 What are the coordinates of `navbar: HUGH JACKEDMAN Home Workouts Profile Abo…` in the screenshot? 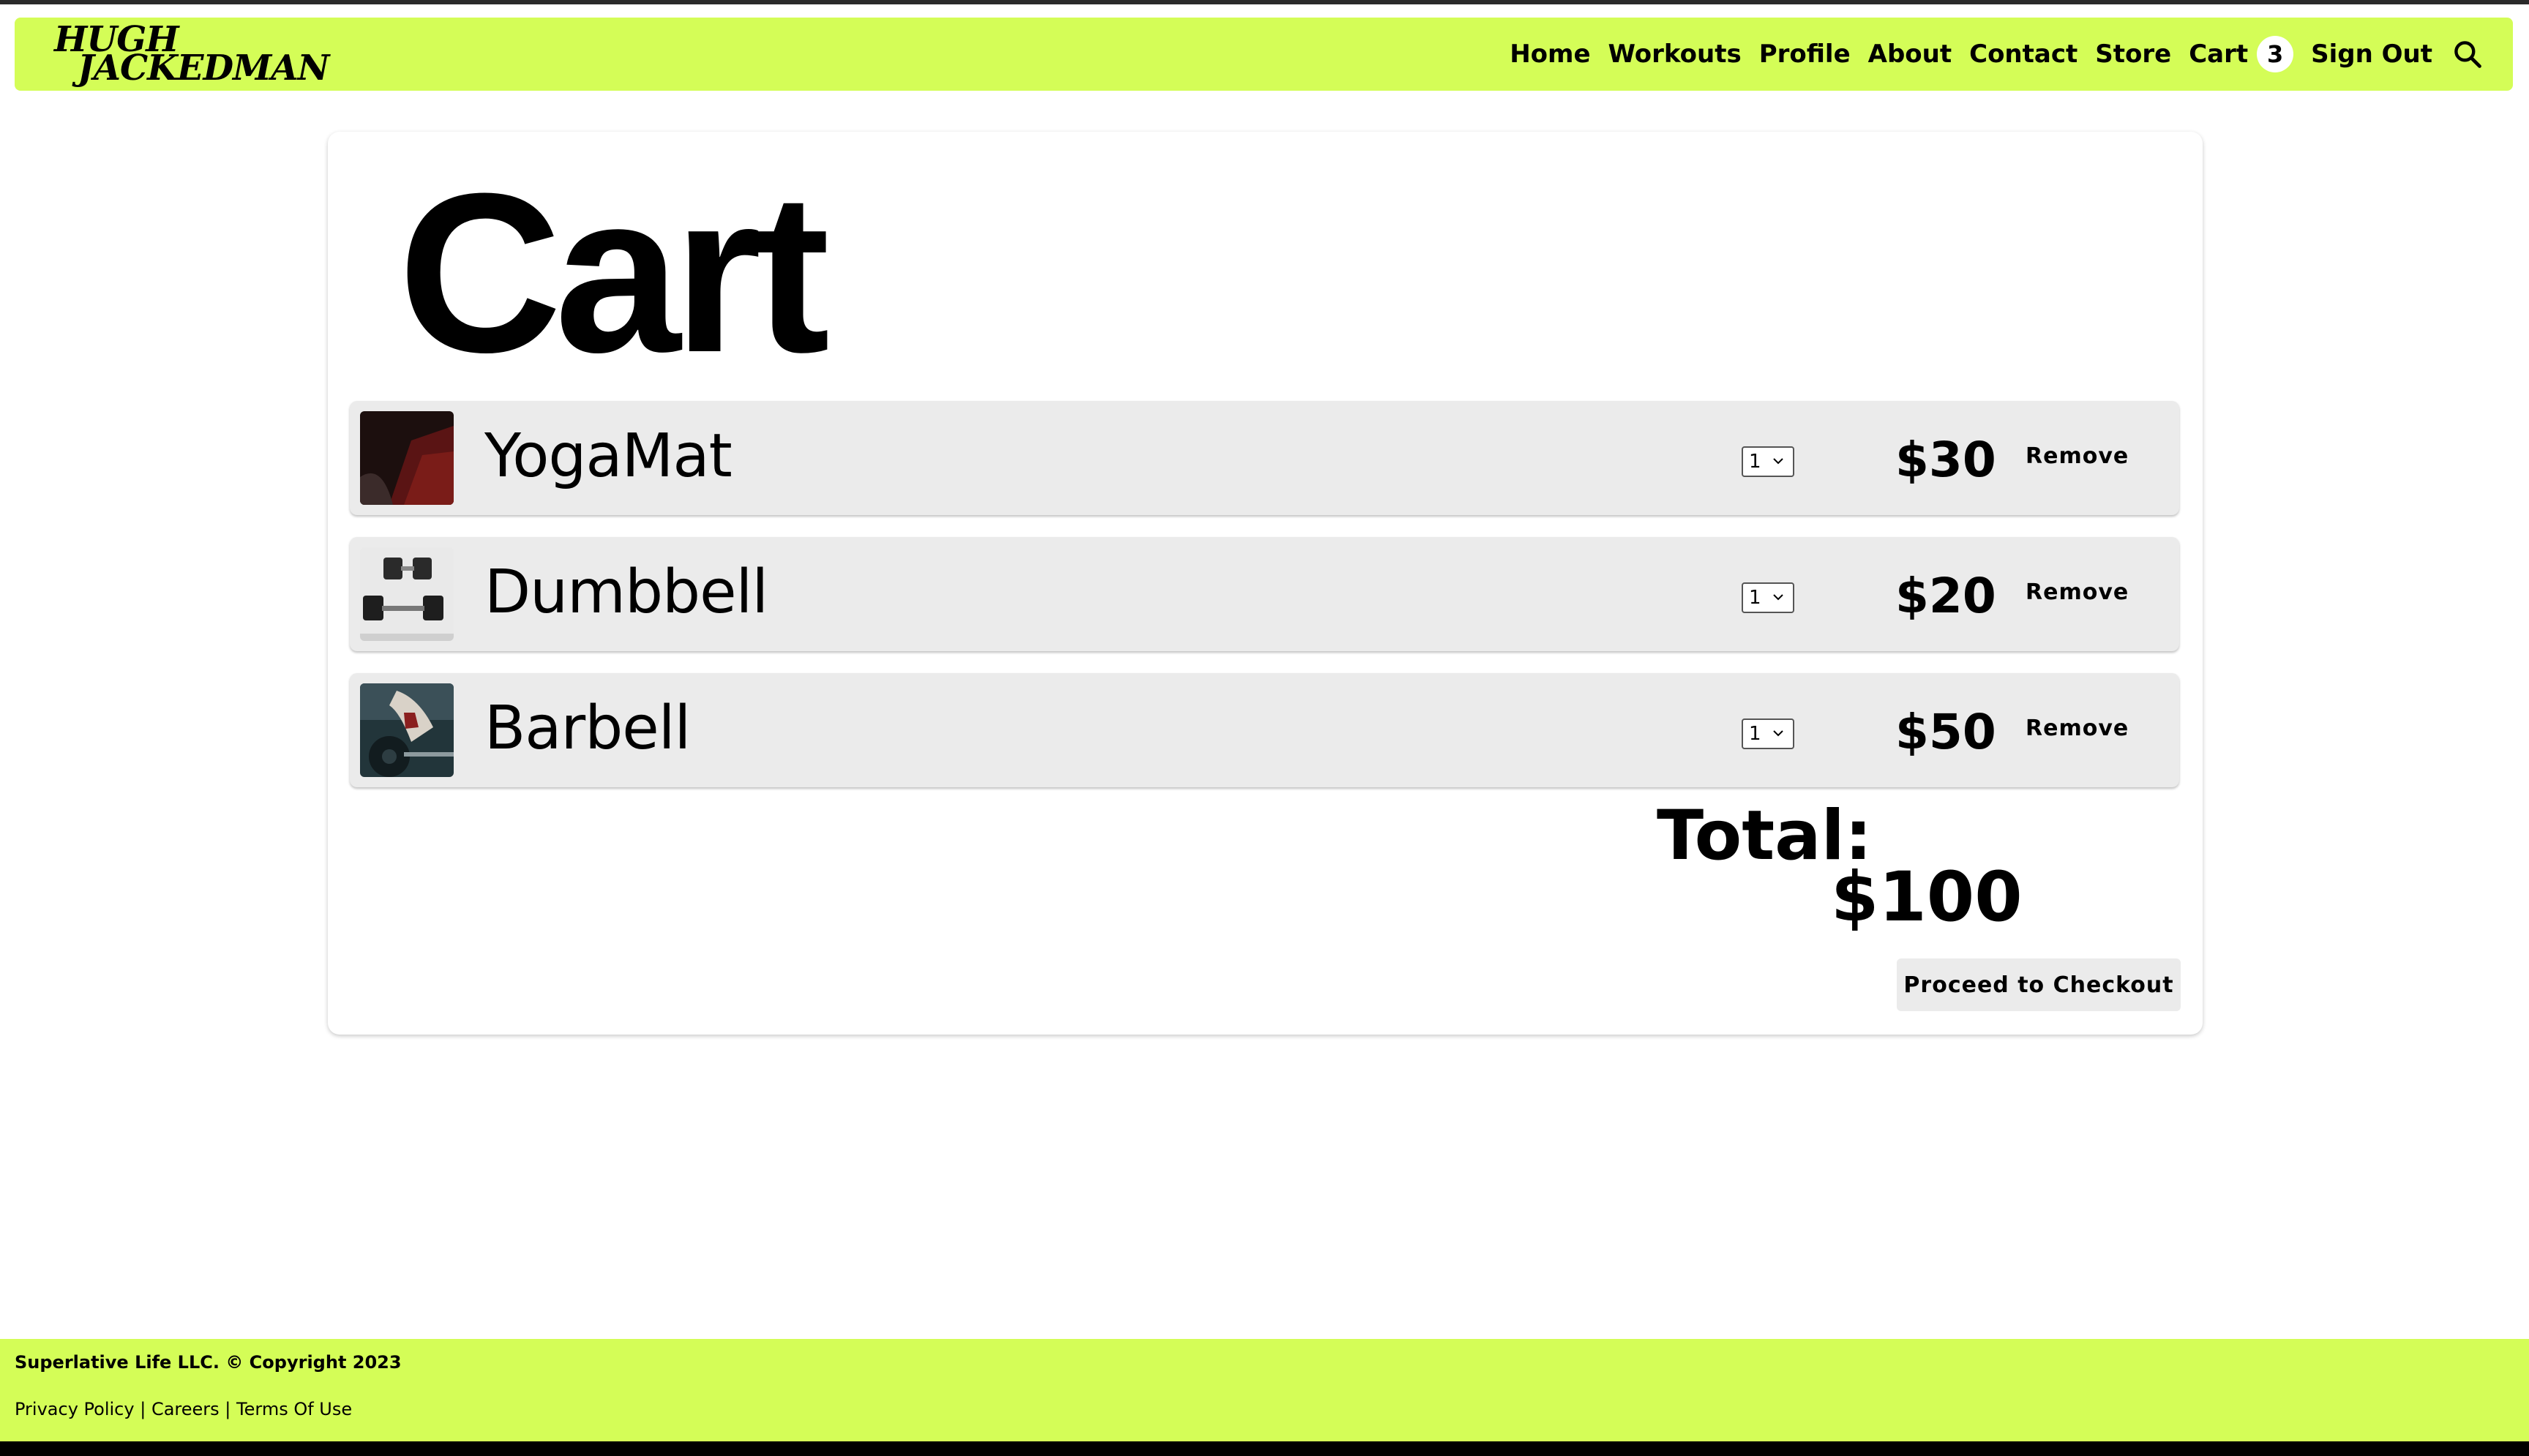 It's located at (1264, 54).